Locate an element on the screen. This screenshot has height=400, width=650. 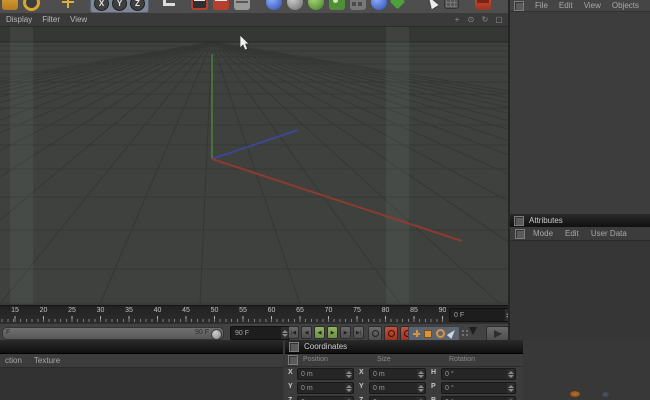
rotate-tool-icon is located at coordinates (31, 5).